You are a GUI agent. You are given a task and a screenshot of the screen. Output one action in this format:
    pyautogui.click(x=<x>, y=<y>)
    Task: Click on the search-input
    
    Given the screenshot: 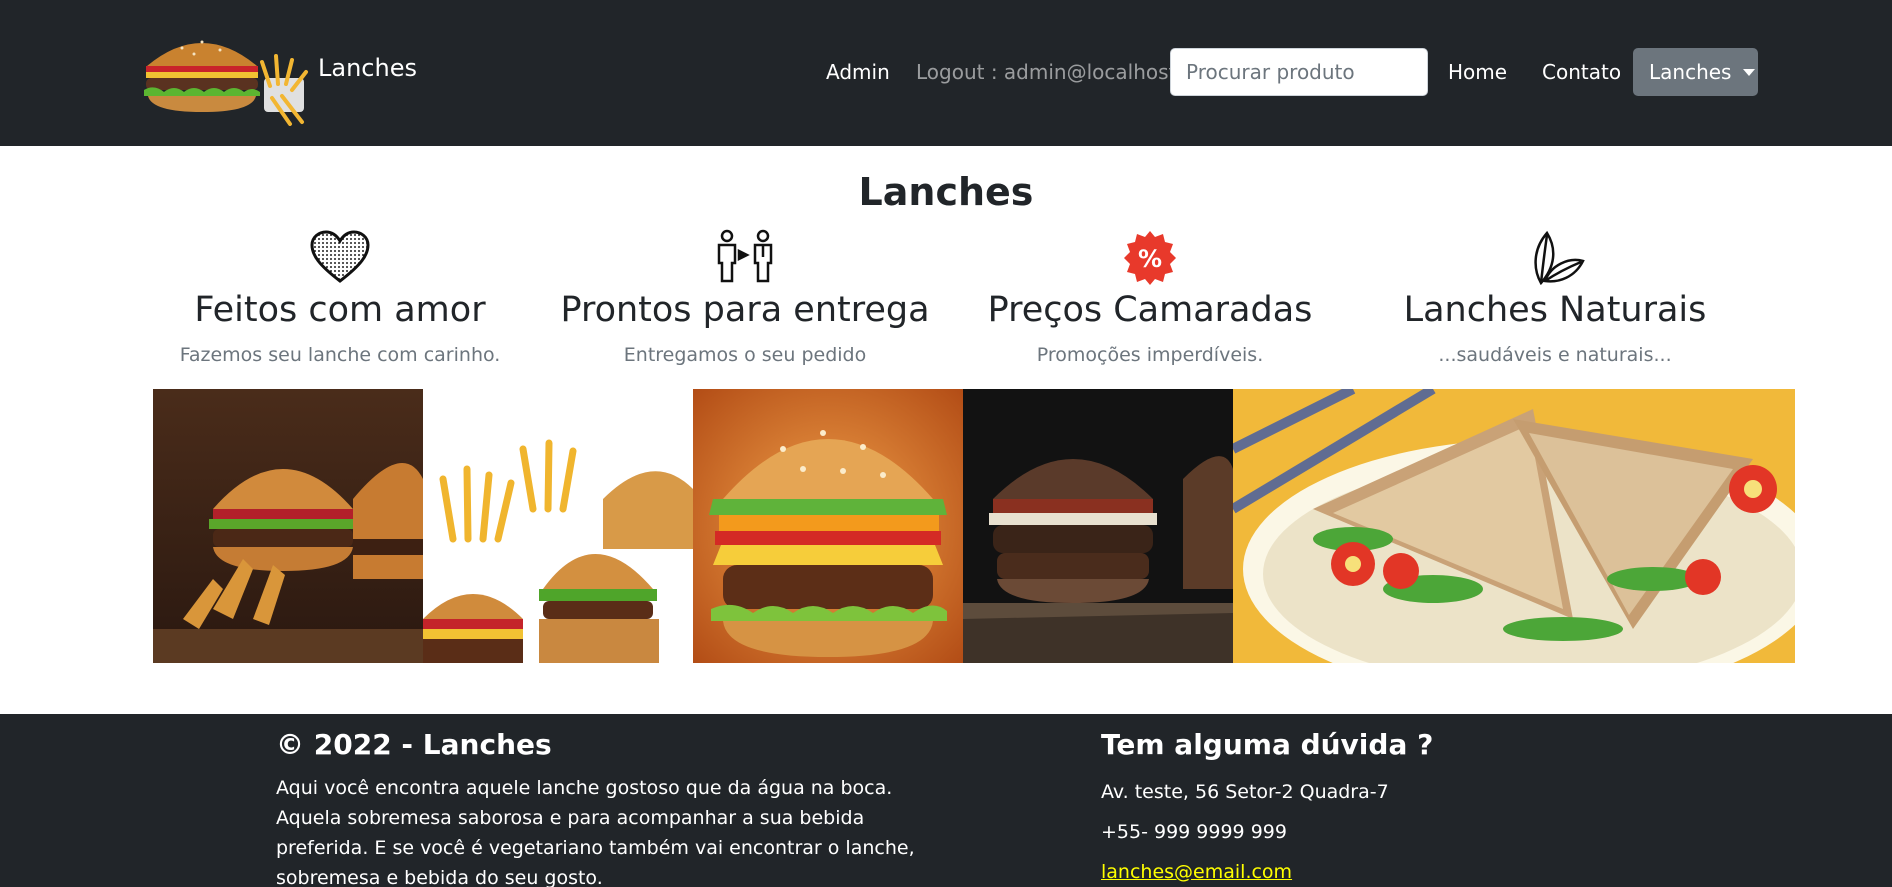 What is the action you would take?
    pyautogui.click(x=1299, y=72)
    